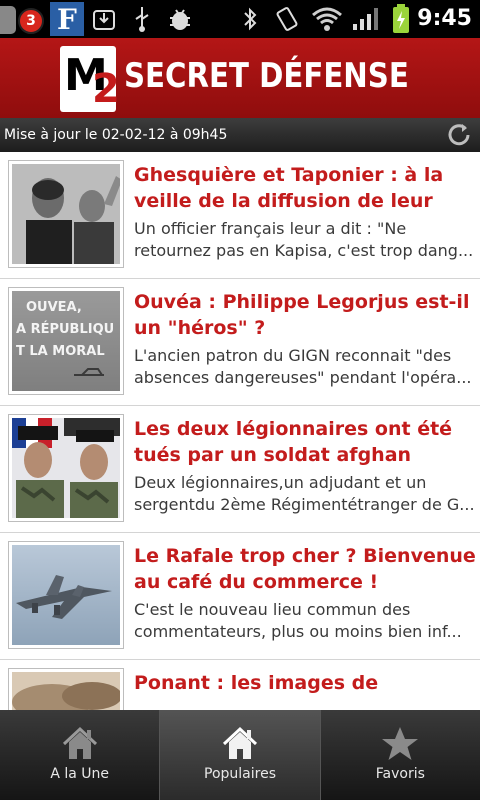 The image size is (480, 800). I want to click on tab-label: Populaires, so click(240, 774).